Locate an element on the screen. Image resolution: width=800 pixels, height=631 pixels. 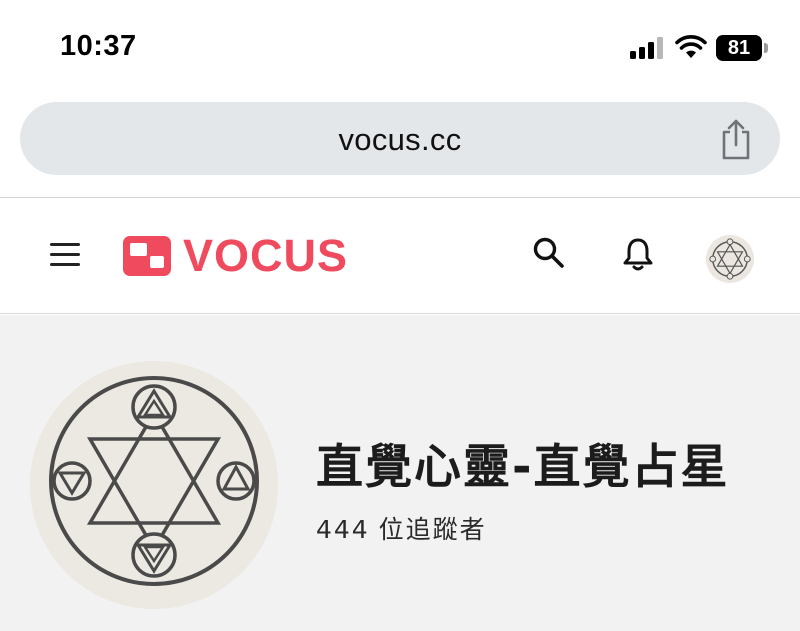
hamburger-menu-icon is located at coordinates (65, 255).